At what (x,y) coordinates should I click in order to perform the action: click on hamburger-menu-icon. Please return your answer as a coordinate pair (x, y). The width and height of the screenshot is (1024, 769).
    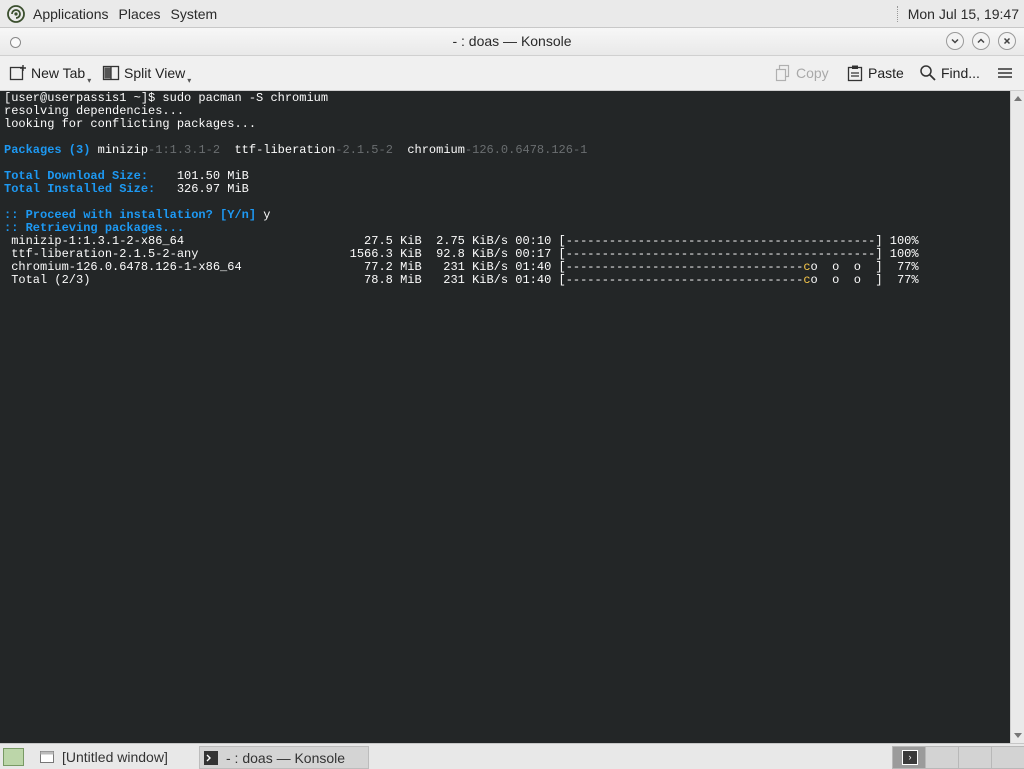
    Looking at the image, I should click on (1005, 73).